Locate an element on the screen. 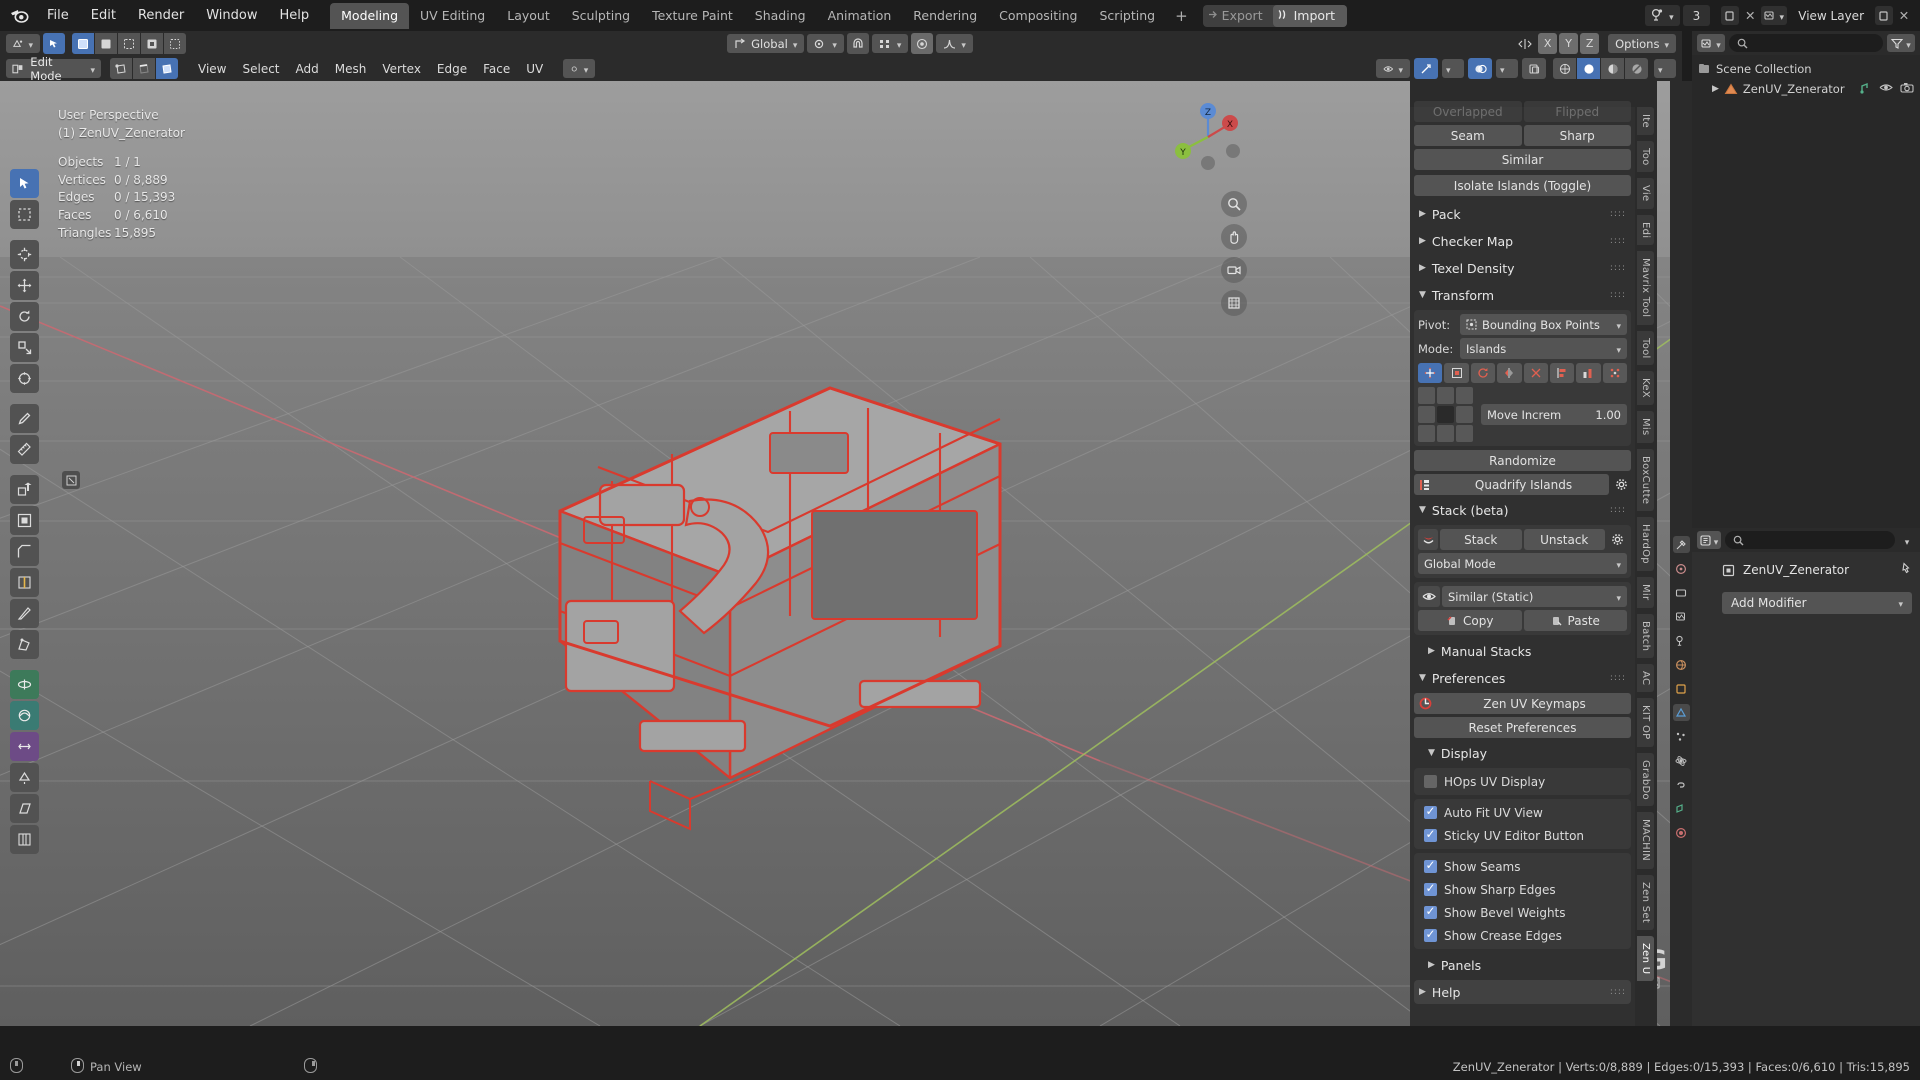 The width and height of the screenshot is (1920, 1080). npanel-tab-hardops: HardOp is located at coordinates (1645, 544).